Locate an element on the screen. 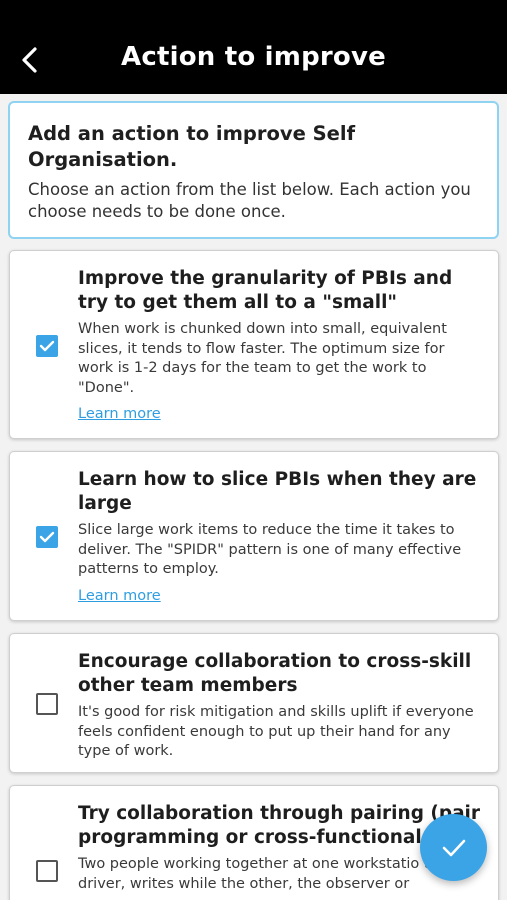 This screenshot has height=900, width=507. page-title: Action to improve is located at coordinates (253, 57).